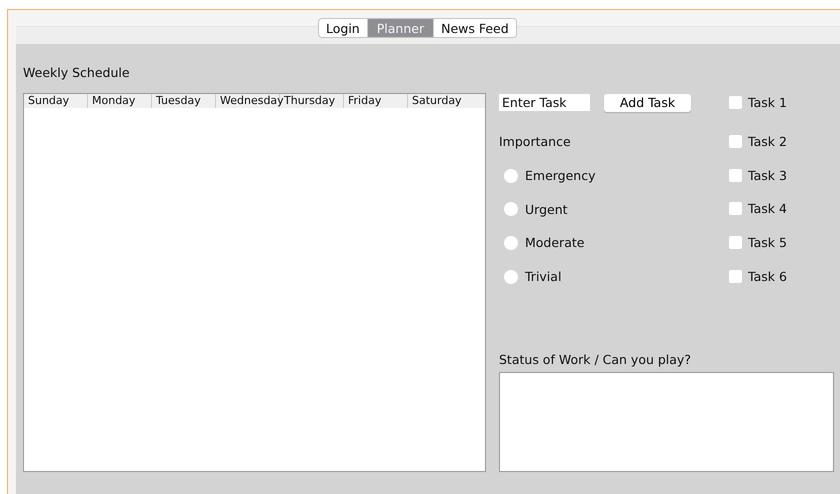  What do you see at coordinates (546, 209) in the screenshot?
I see `radio-label: Urgent` at bounding box center [546, 209].